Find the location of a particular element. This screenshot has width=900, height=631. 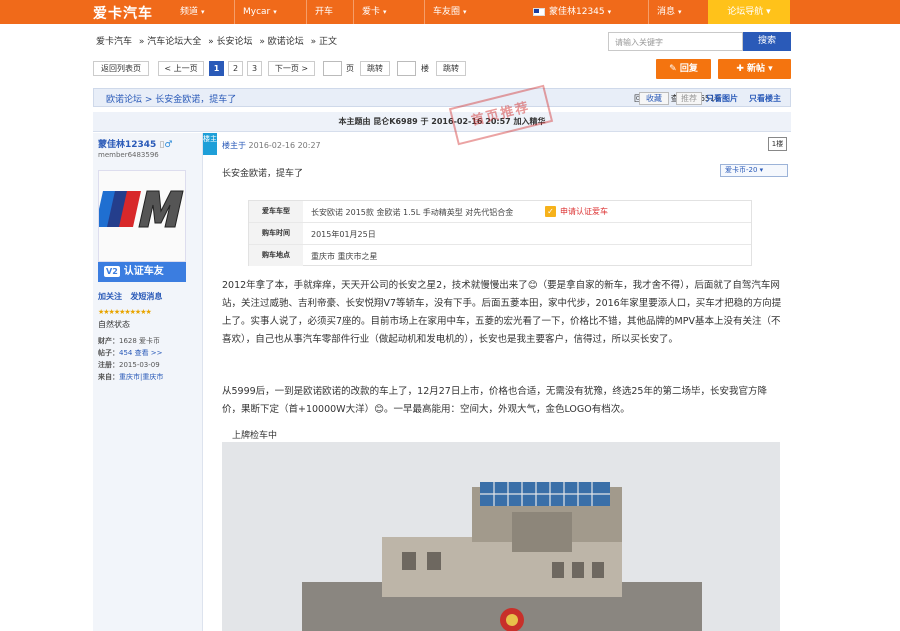

floor-number: 1楼 is located at coordinates (777, 144).